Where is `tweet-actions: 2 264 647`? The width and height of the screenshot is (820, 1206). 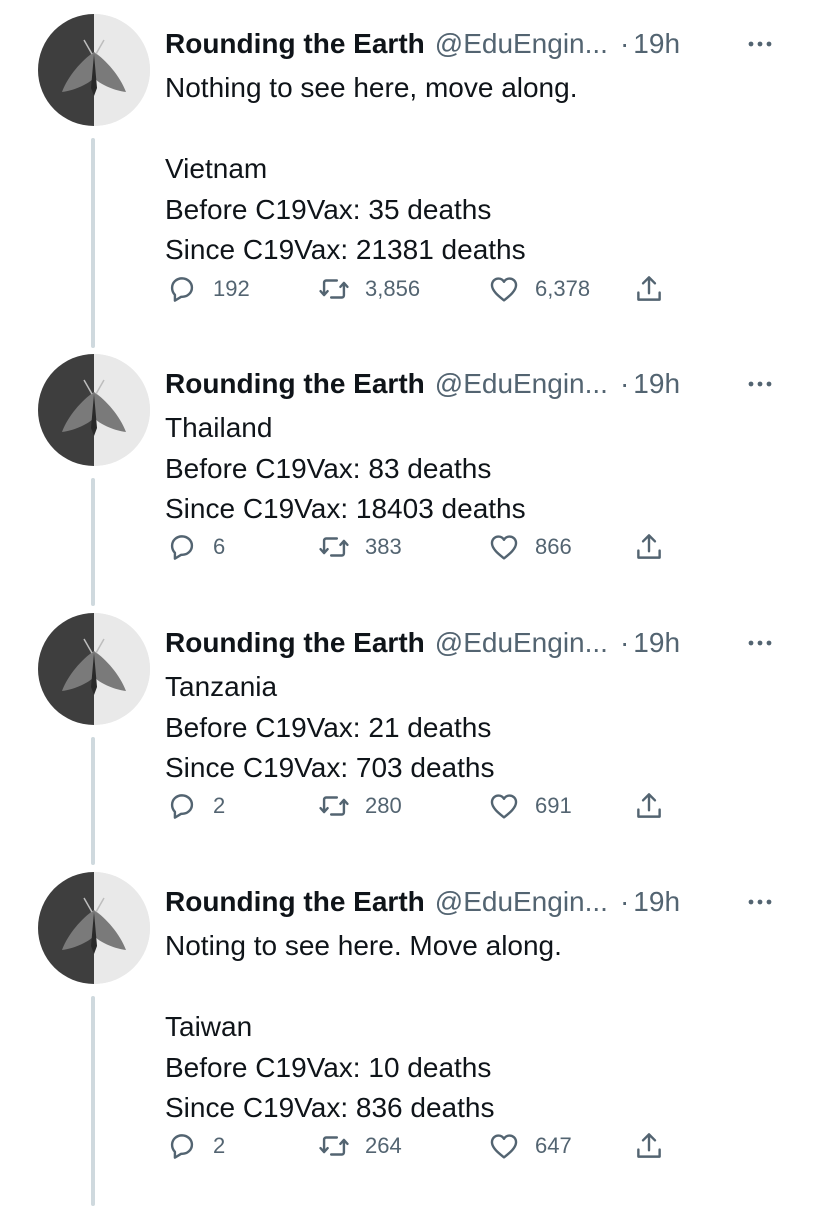 tweet-actions: 2 264 647 is located at coordinates (430, 1146).